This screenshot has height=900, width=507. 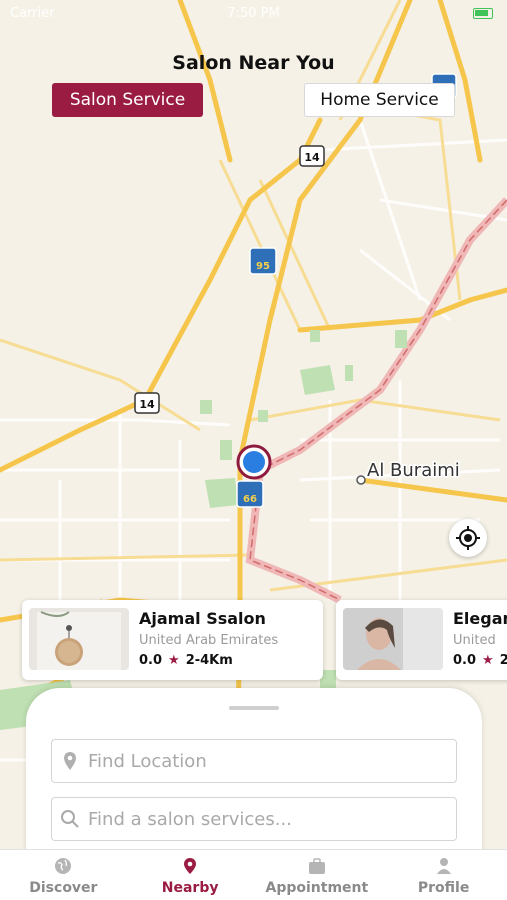 What do you see at coordinates (254, 708) in the screenshot?
I see `sheet-handle` at bounding box center [254, 708].